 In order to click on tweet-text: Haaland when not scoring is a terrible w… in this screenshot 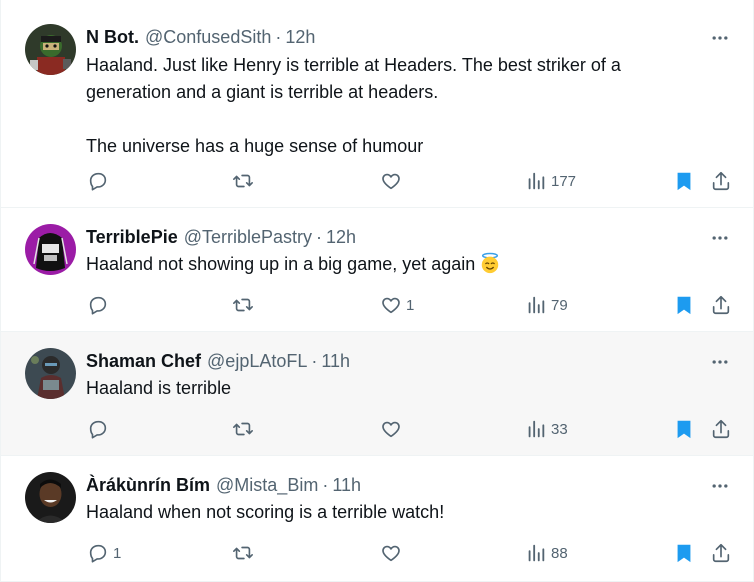, I will do `click(265, 512)`.